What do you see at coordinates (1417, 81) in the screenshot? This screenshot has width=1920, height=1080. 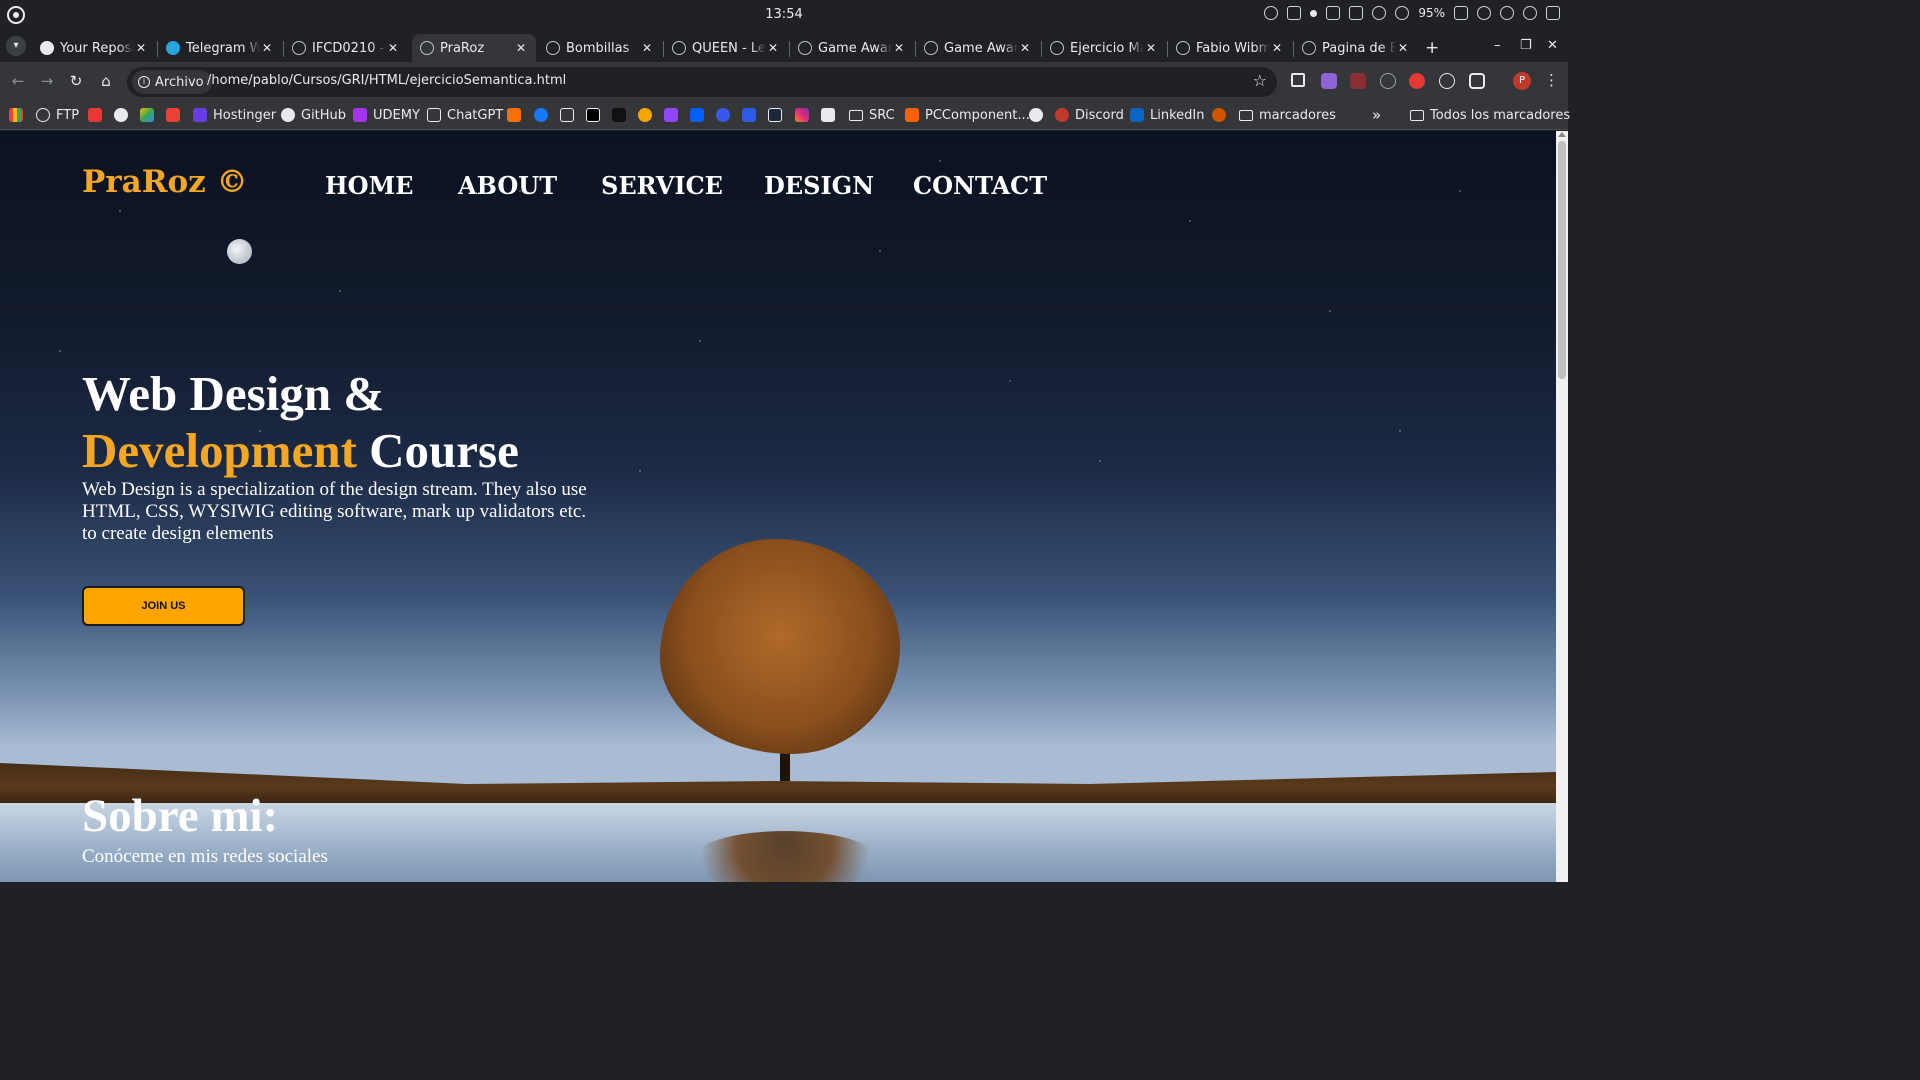 I see `shield-red-extension-icon` at bounding box center [1417, 81].